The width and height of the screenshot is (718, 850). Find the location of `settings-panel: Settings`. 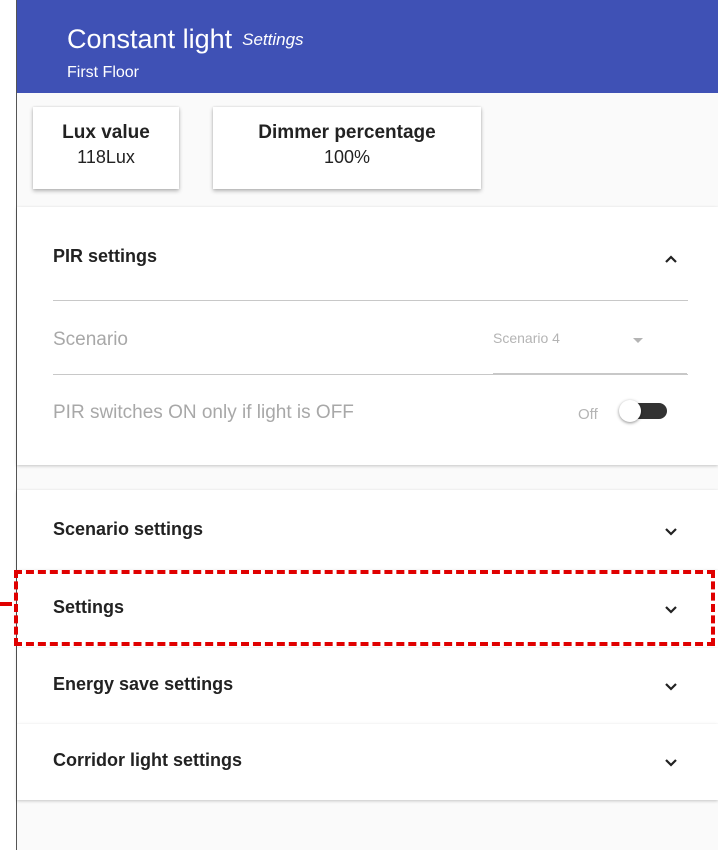

settings-panel: Settings is located at coordinates (367, 609).